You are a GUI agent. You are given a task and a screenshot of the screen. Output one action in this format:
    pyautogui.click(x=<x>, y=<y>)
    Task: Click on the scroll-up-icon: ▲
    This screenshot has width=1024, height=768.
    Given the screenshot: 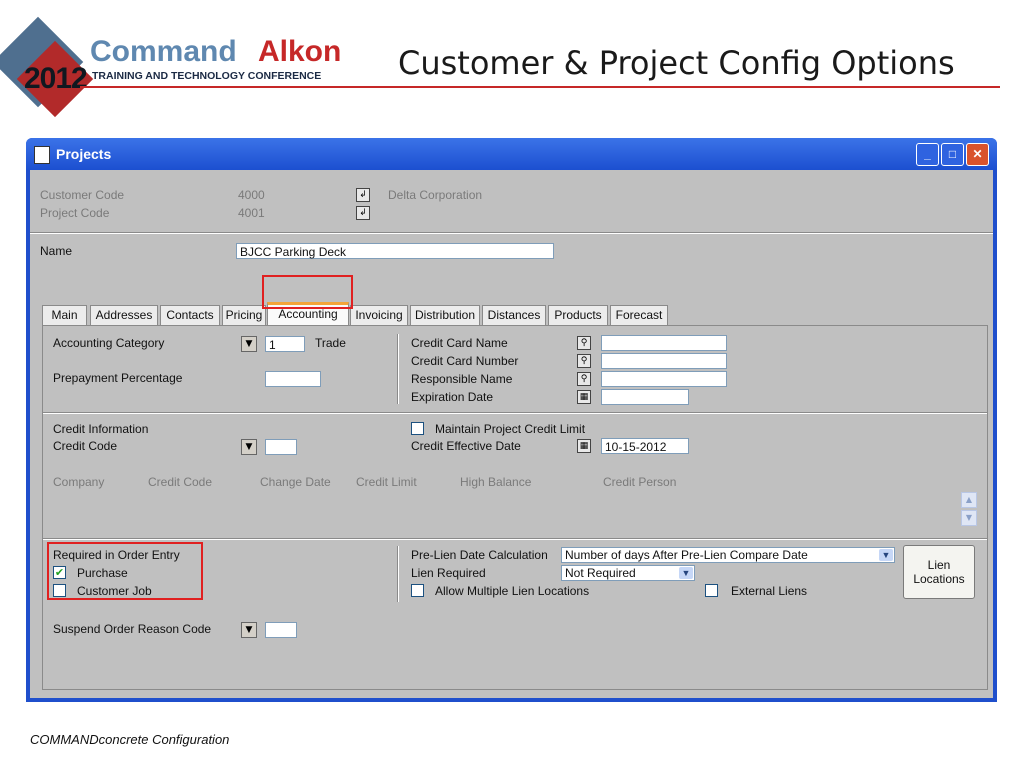 What is the action you would take?
    pyautogui.click(x=969, y=500)
    